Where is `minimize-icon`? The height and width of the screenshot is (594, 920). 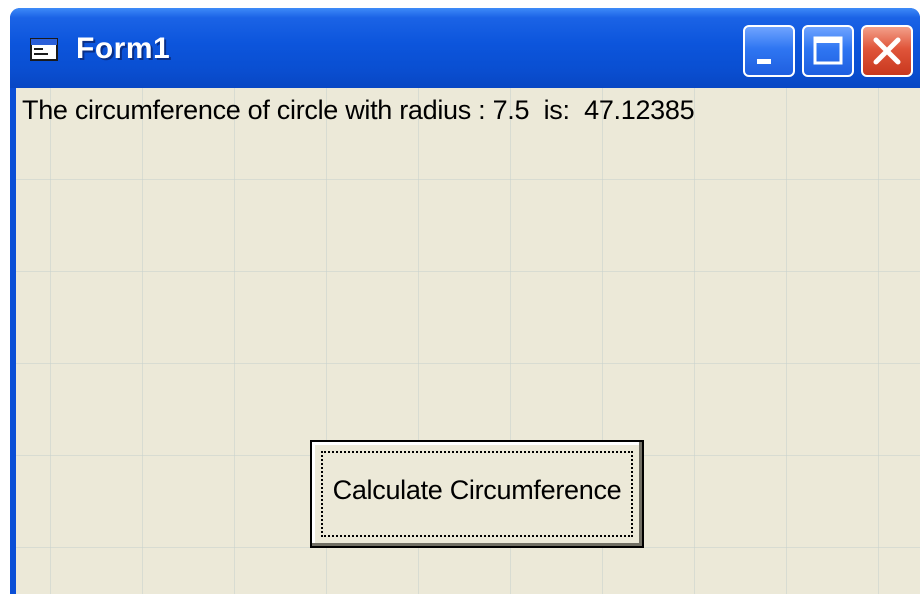
minimize-icon is located at coordinates (764, 61).